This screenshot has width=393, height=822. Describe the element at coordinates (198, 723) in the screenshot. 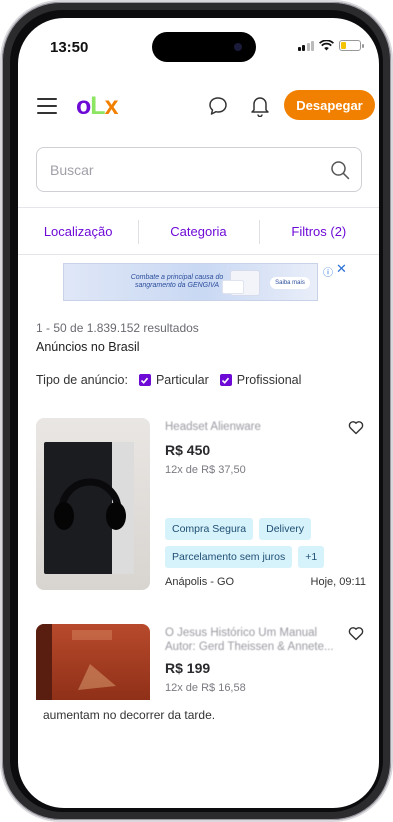

I see `toast-message: aumentam no decorrer da tarde.` at that location.